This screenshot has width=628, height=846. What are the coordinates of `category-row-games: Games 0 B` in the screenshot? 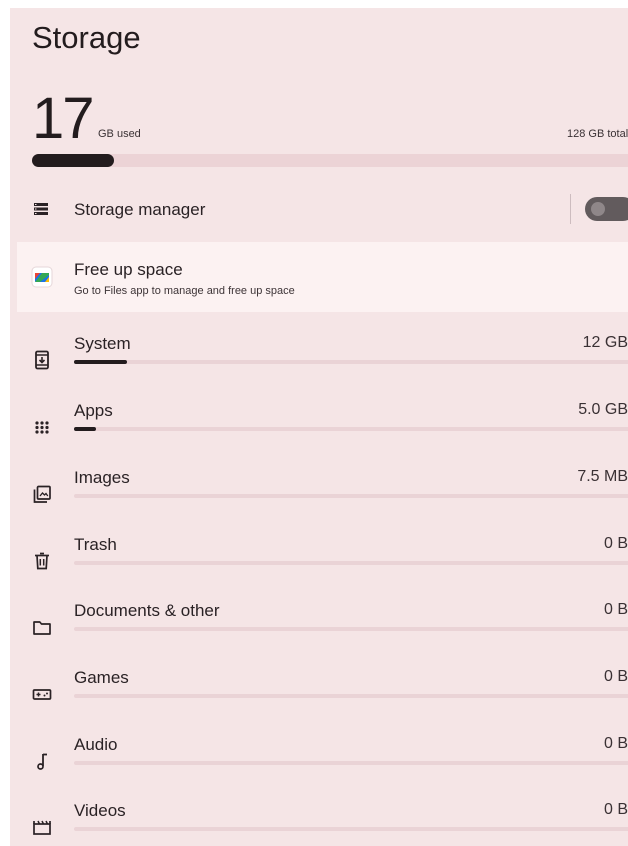 It's located at (319, 701).